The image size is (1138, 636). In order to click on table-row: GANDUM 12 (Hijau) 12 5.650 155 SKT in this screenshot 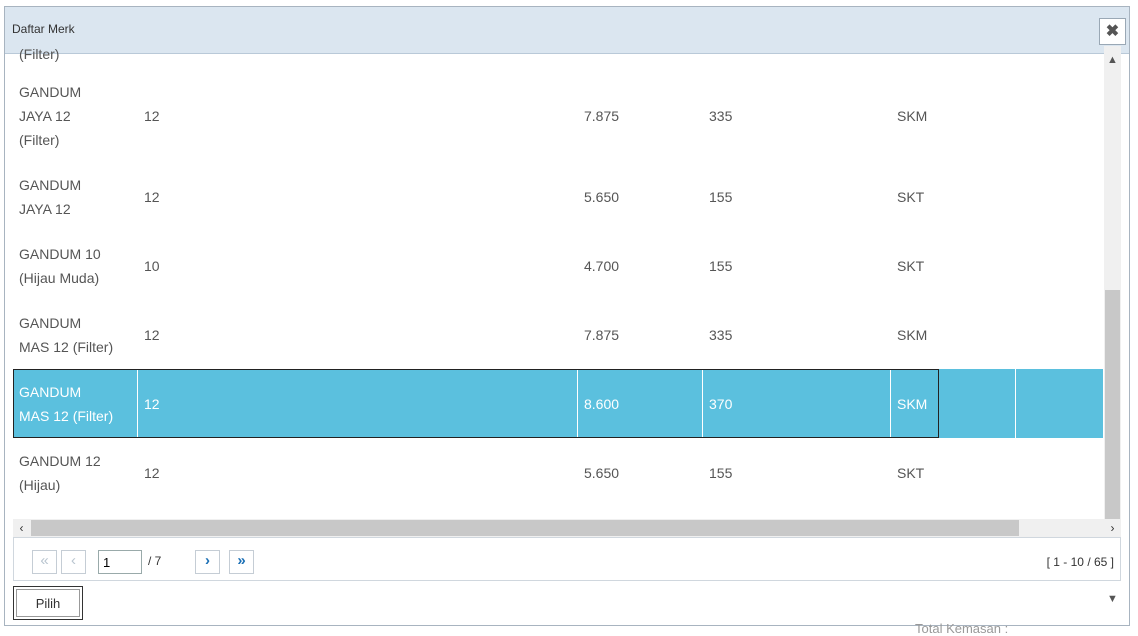, I will do `click(558, 472)`.